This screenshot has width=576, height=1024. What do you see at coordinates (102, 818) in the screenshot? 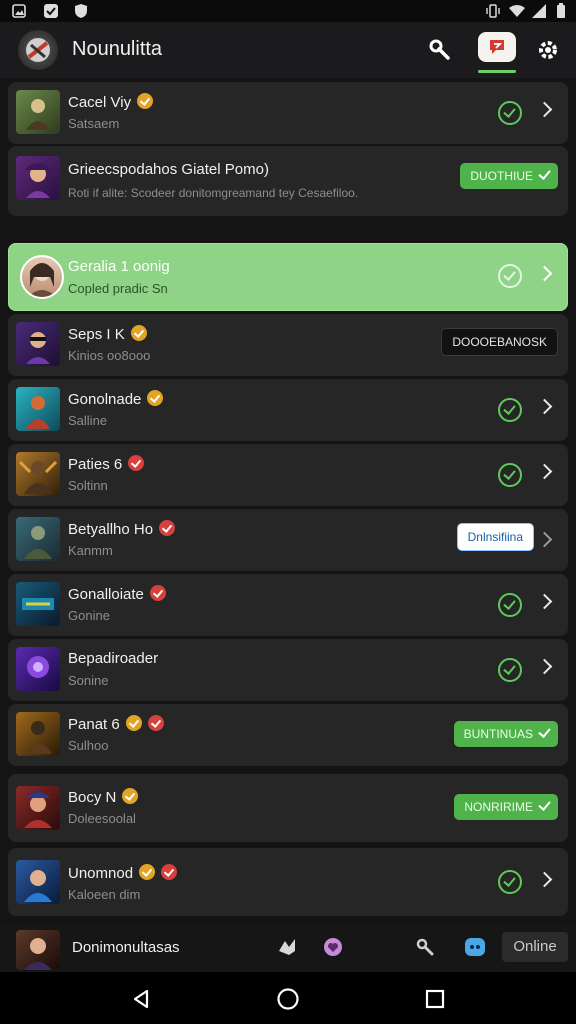
I see `item-status: Doleesoolal` at bounding box center [102, 818].